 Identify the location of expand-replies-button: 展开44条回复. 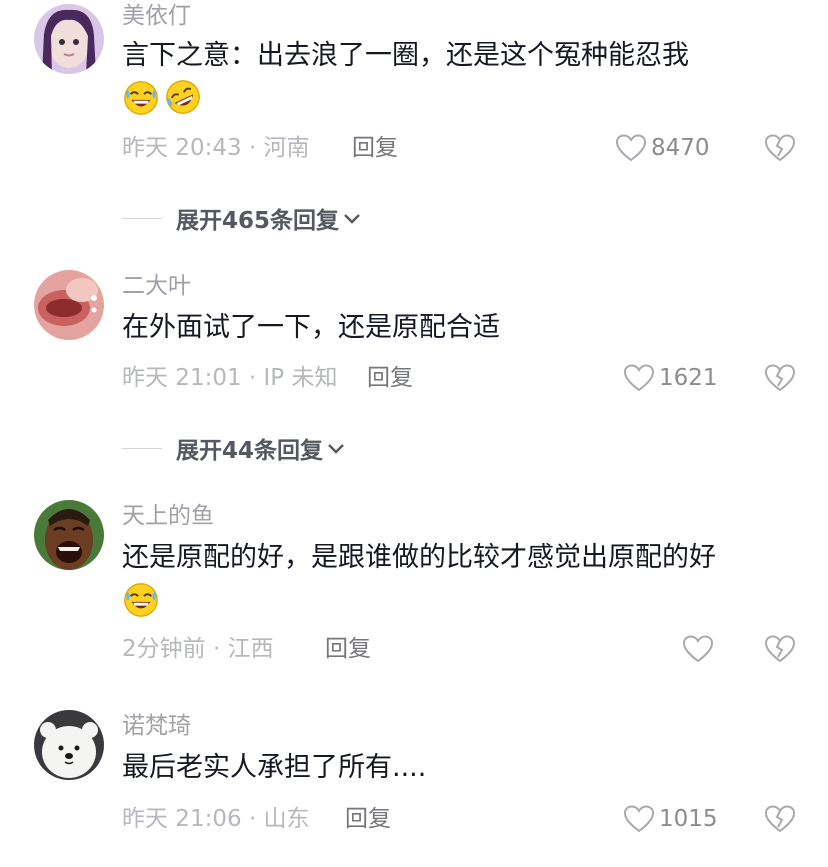
(233, 448).